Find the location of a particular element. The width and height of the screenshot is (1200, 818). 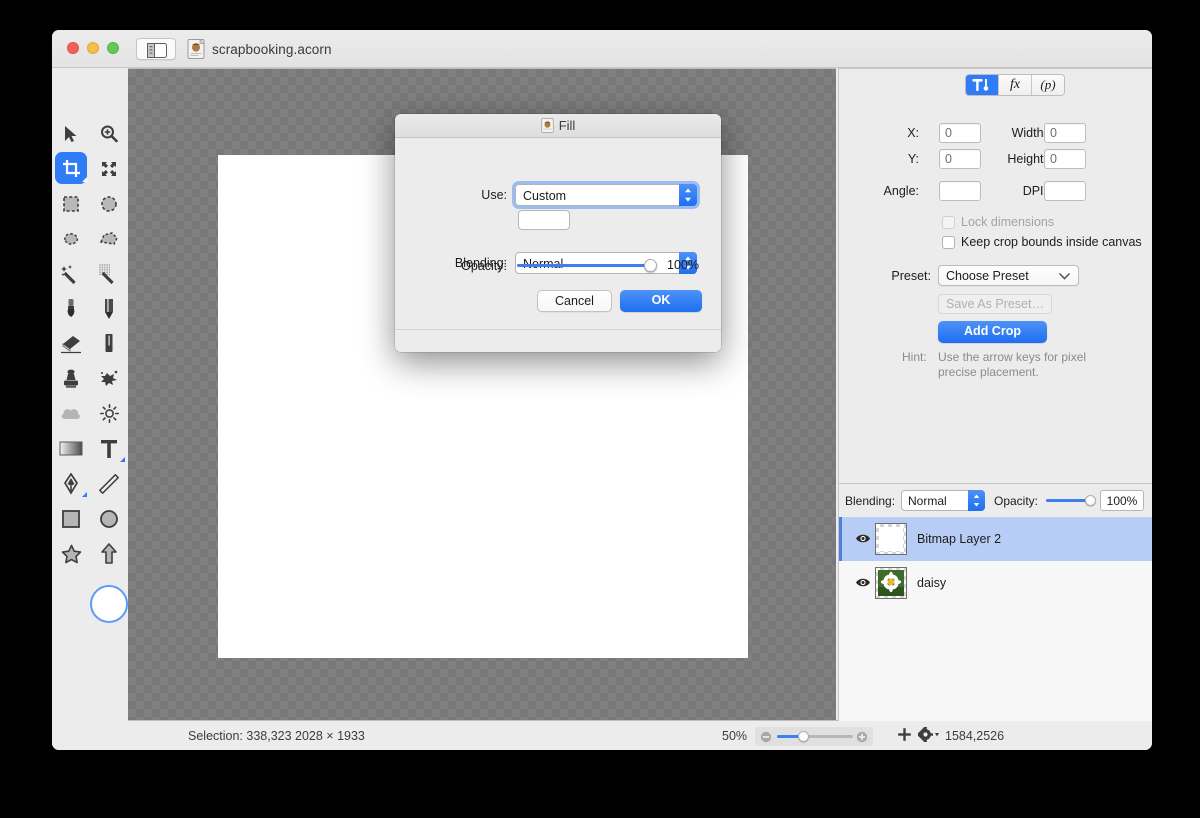

text-tool is located at coordinates (109, 448).